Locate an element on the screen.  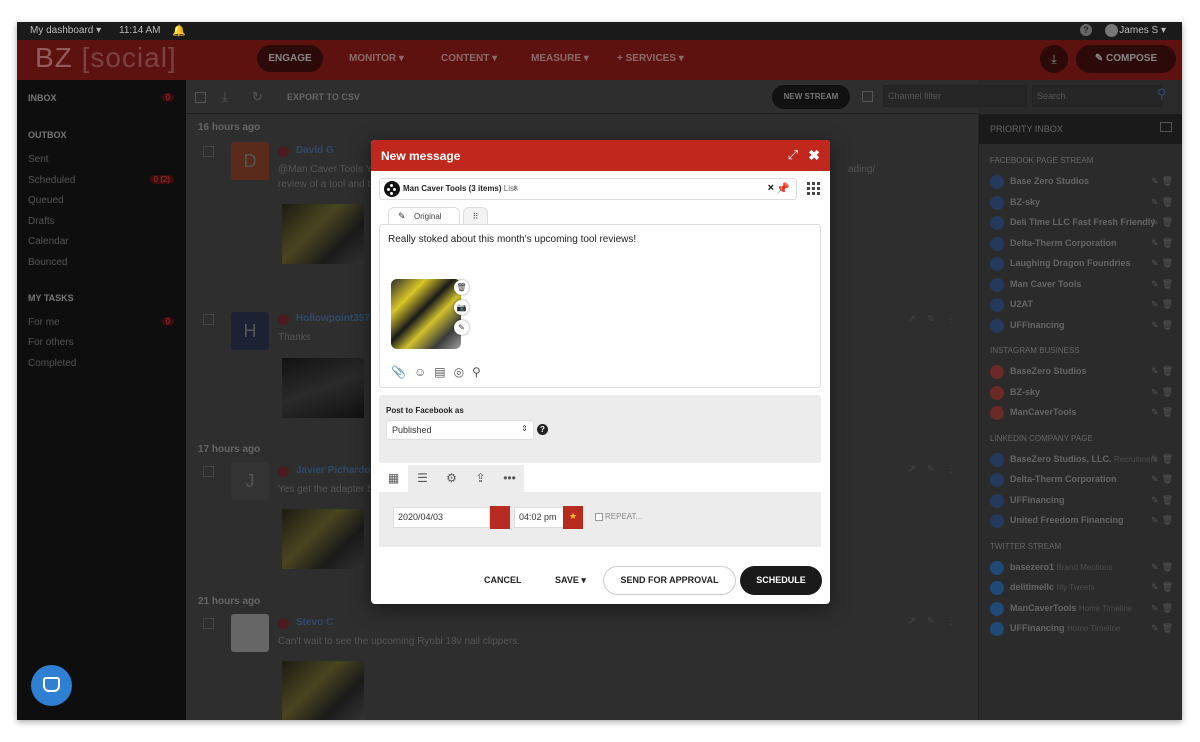
search-input: Search is located at coordinates (1097, 96).